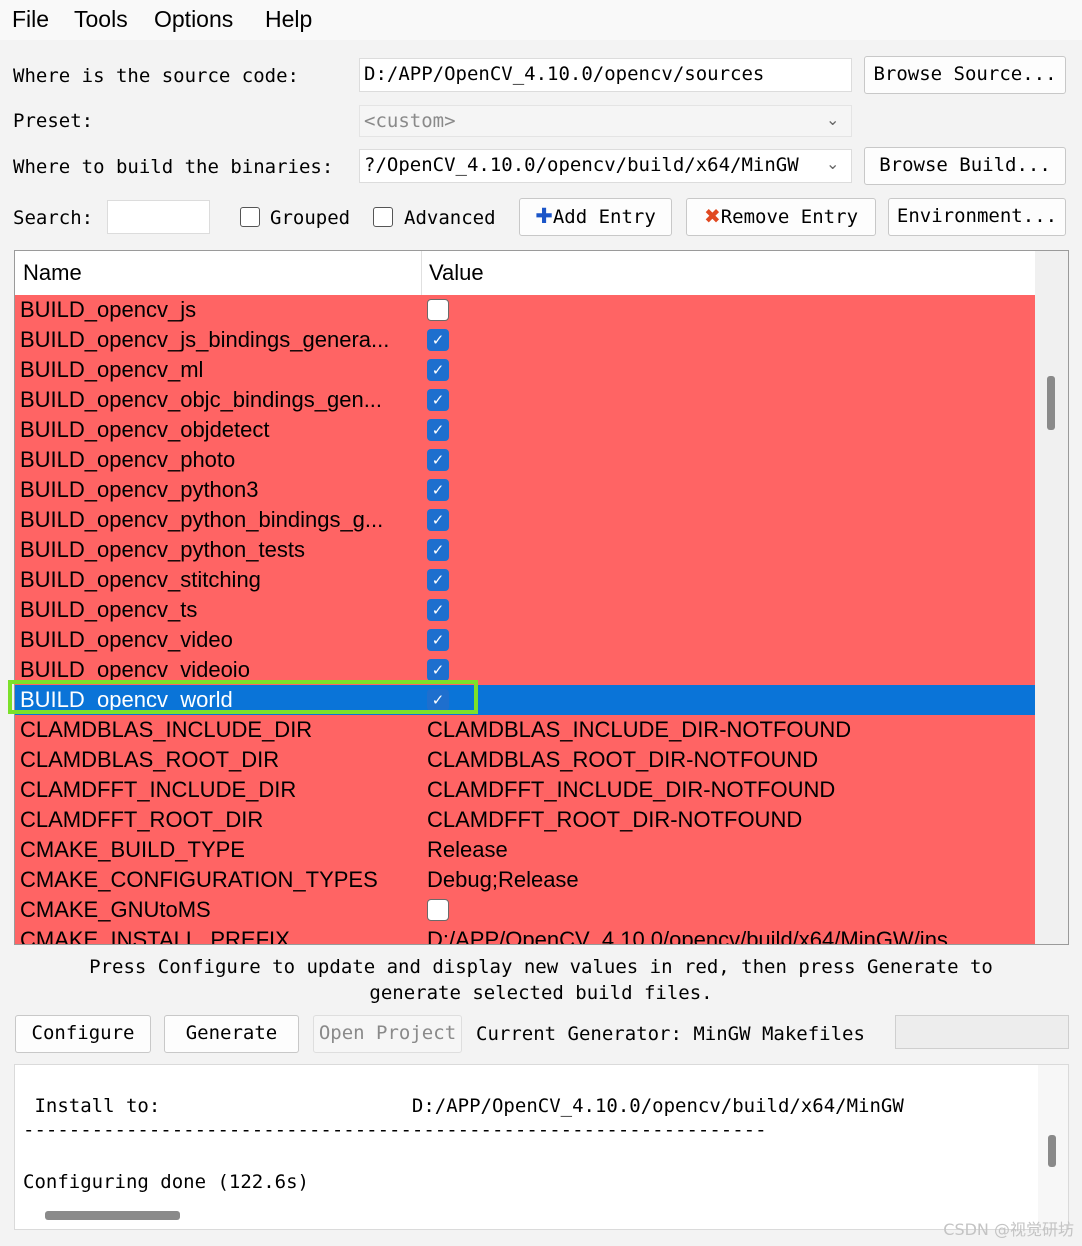 The width and height of the screenshot is (1082, 1246). I want to click on output-done-line: Configuring done (122.6s), so click(166, 1182).